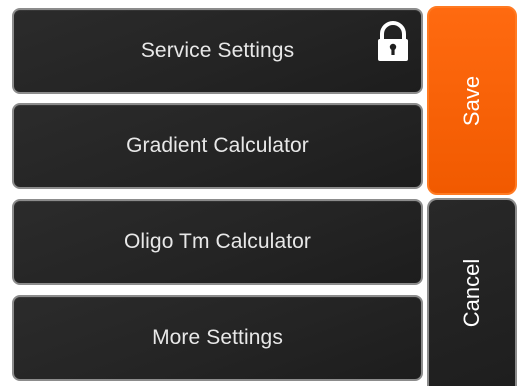  I want to click on cancel-button: Cancel, so click(472, 292).